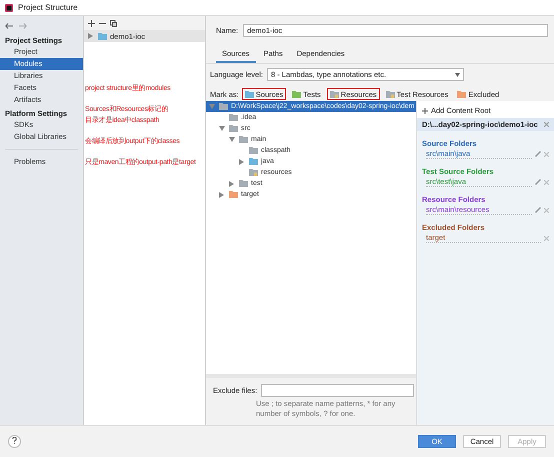 Image resolution: width=554 pixels, height=457 pixels. Describe the element at coordinates (337, 390) in the screenshot. I see `exclude-files-field` at that location.